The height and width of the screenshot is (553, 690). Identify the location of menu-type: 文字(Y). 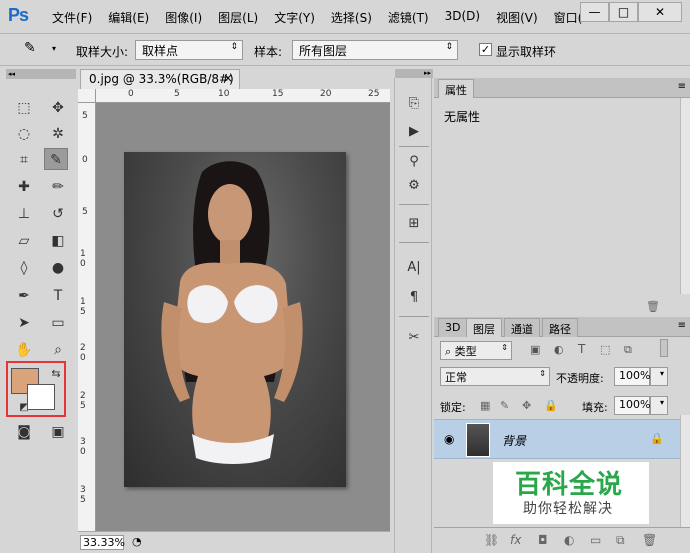
(294, 17).